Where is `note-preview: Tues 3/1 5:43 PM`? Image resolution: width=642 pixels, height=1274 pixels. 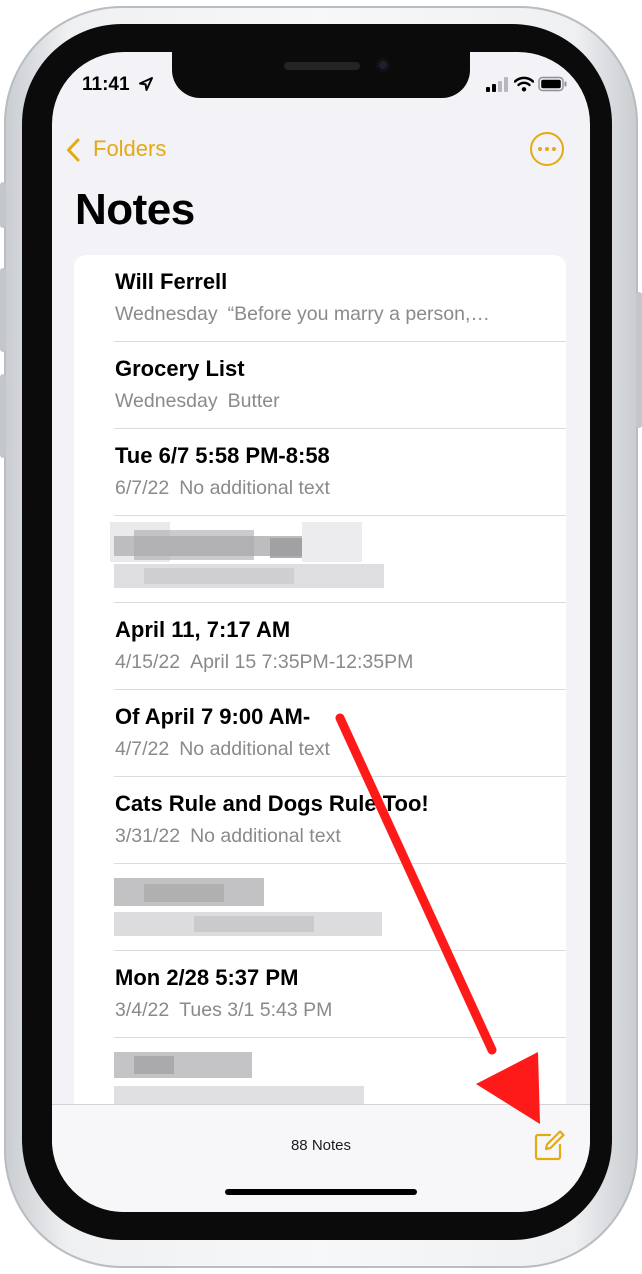 note-preview: Tues 3/1 5:43 PM is located at coordinates (256, 1010).